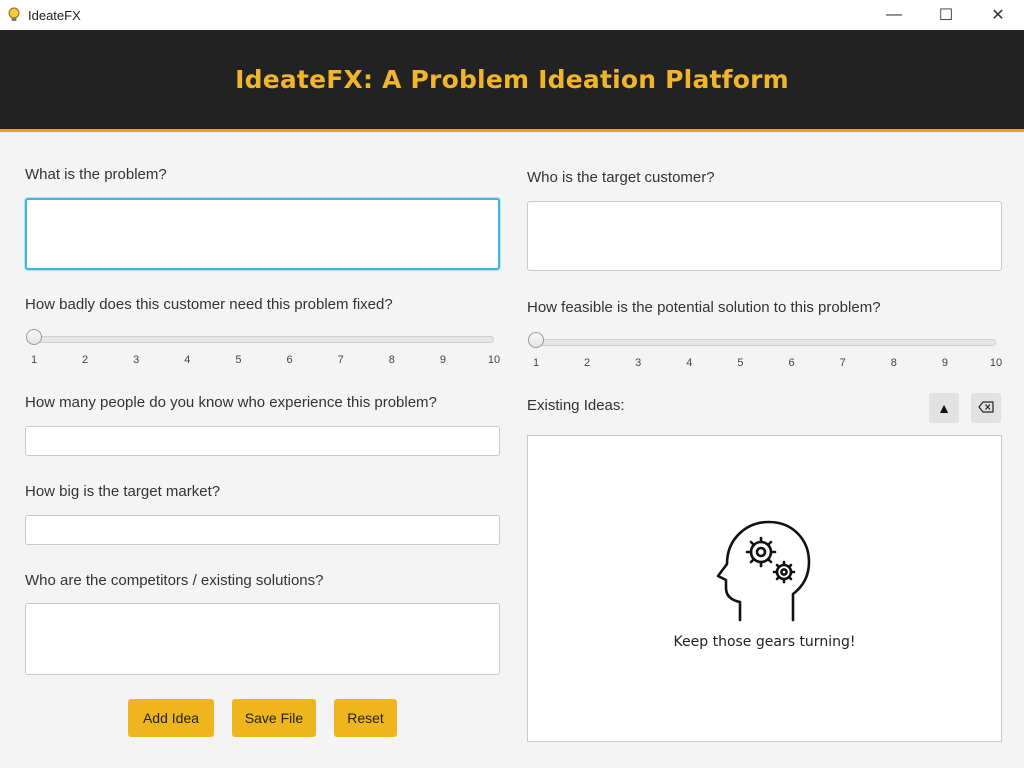 The width and height of the screenshot is (1024, 768). I want to click on market-size-field, so click(262, 530).